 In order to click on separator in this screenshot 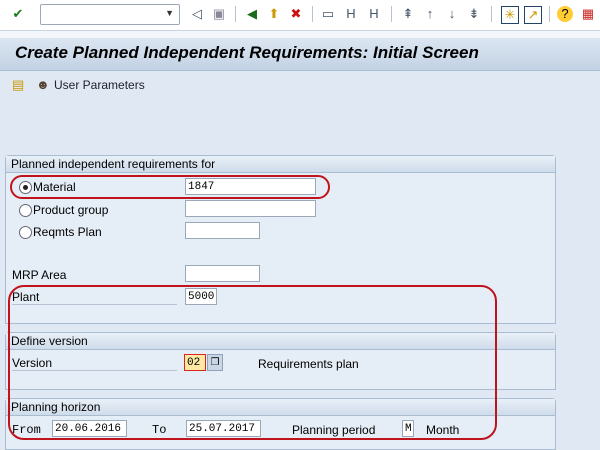, I will do `click(300, 34)`.